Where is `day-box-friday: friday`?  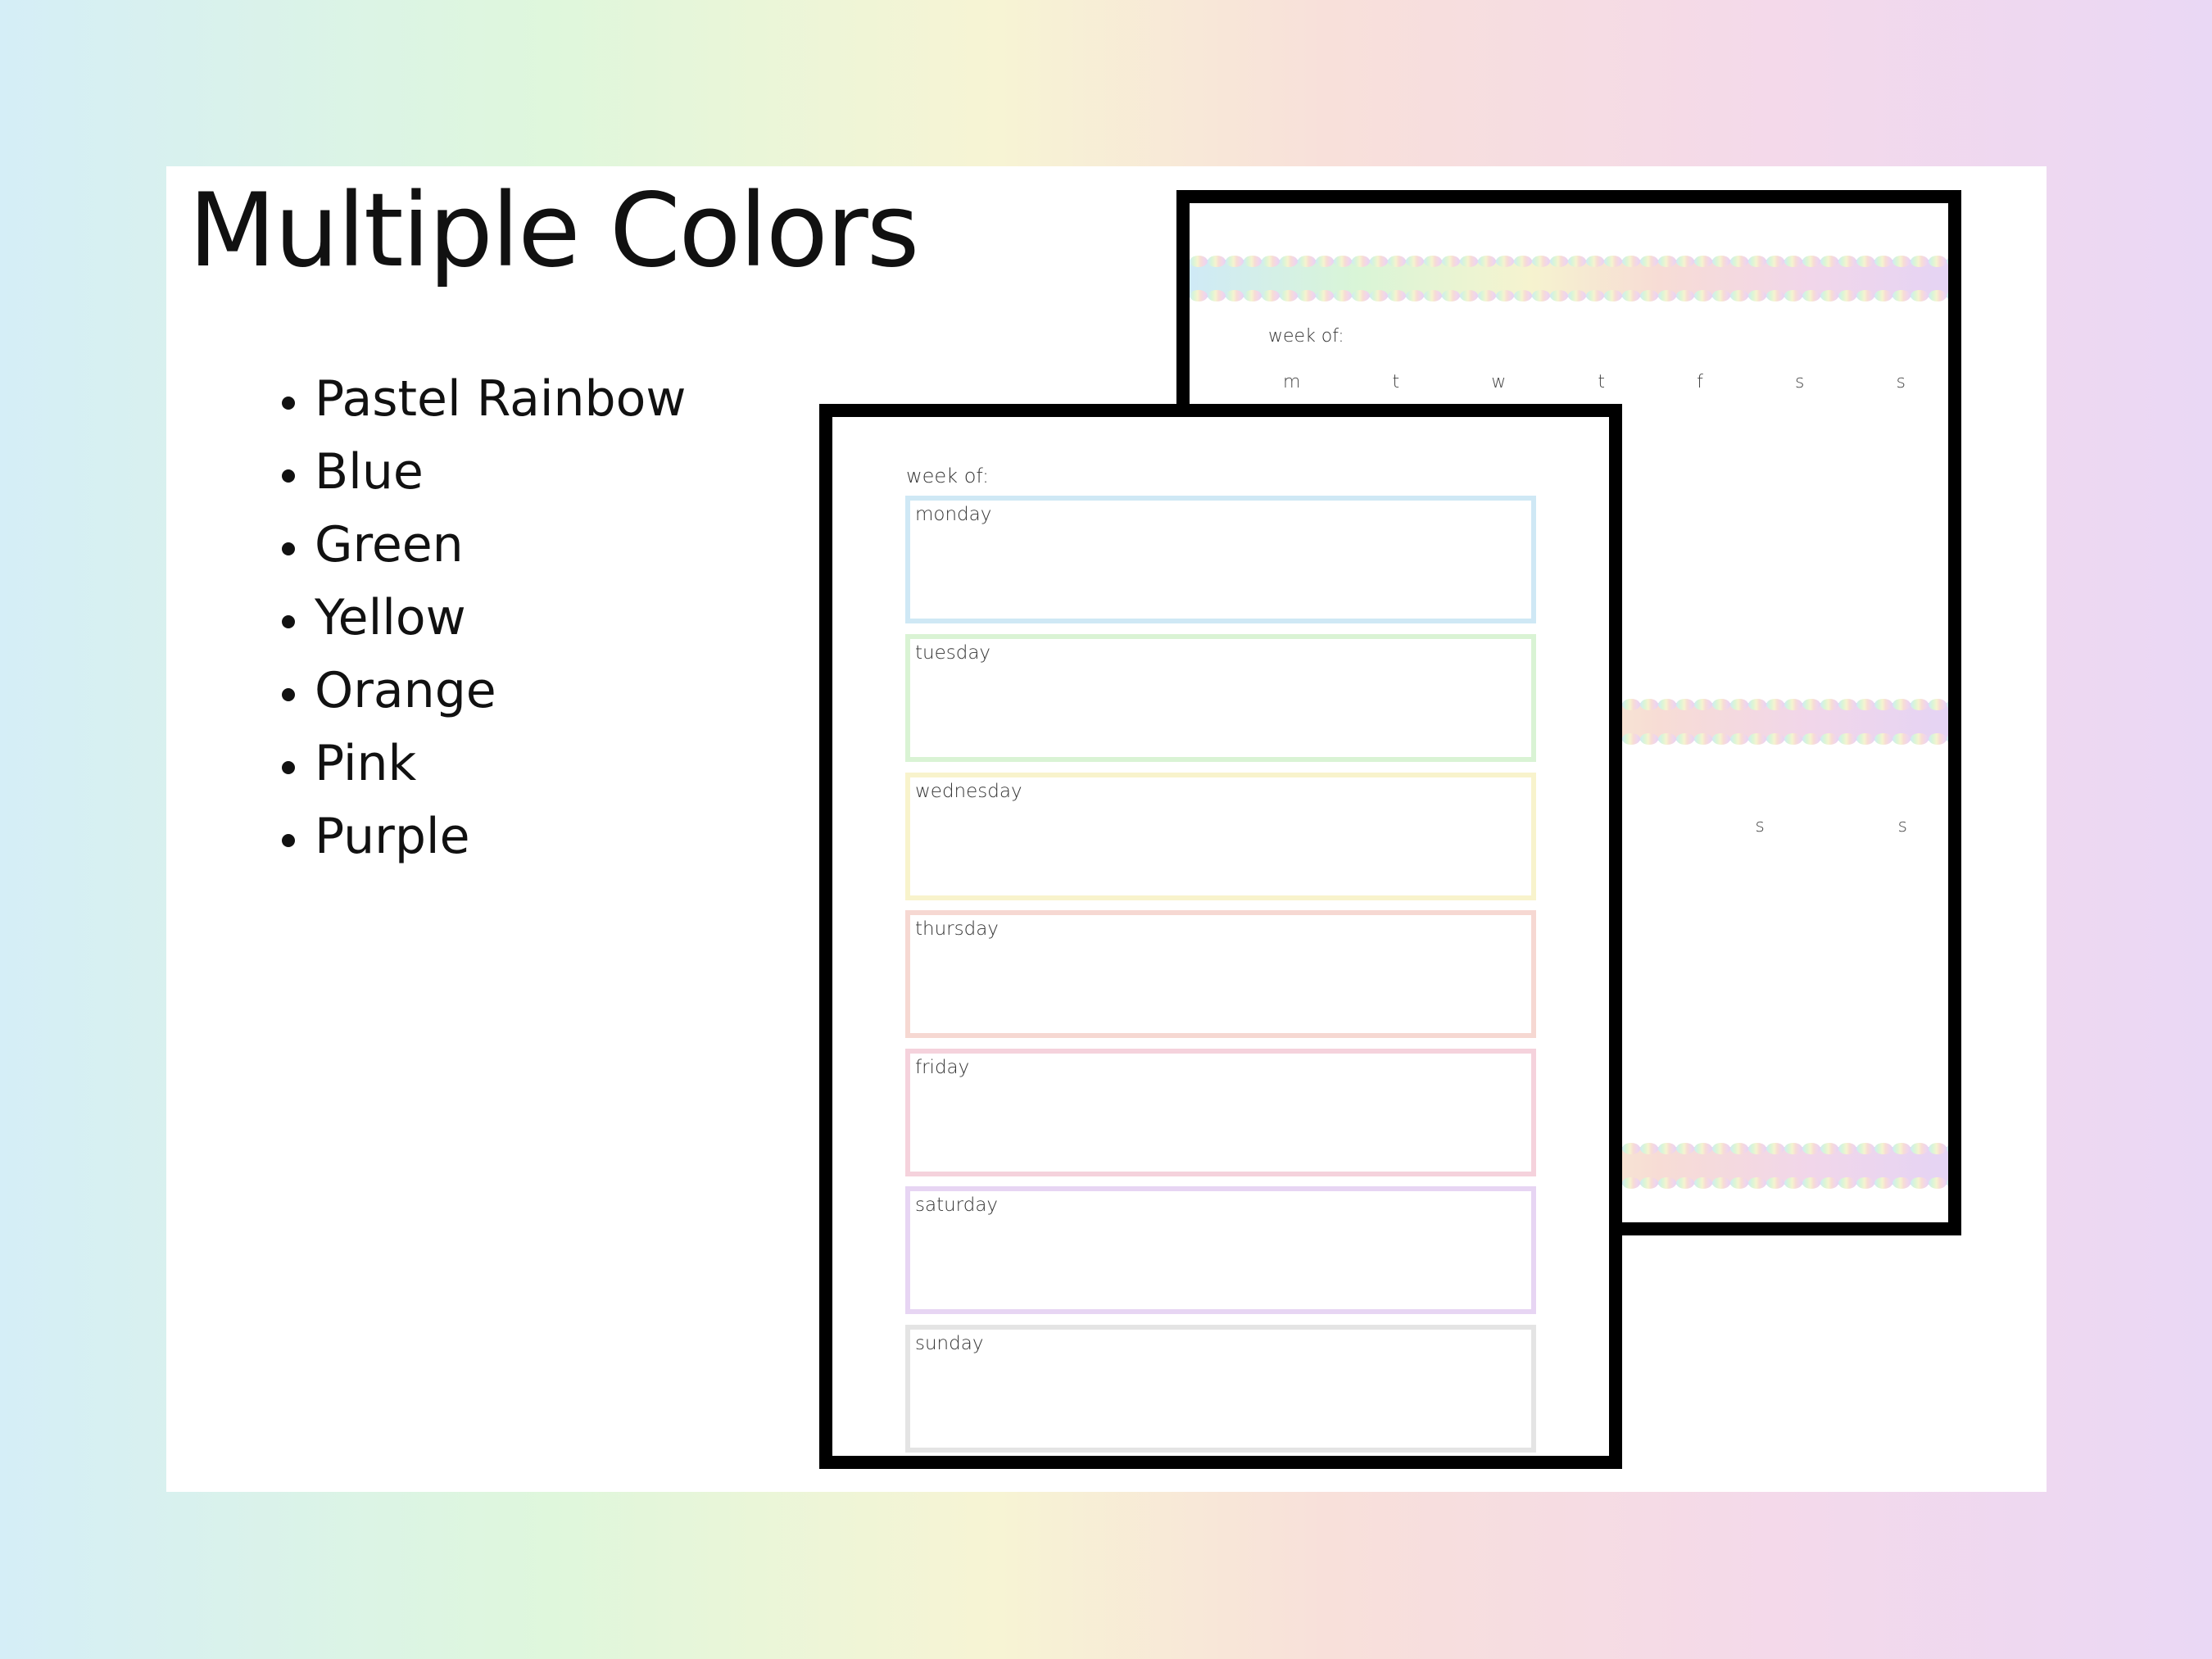 day-box-friday: friday is located at coordinates (1220, 1112).